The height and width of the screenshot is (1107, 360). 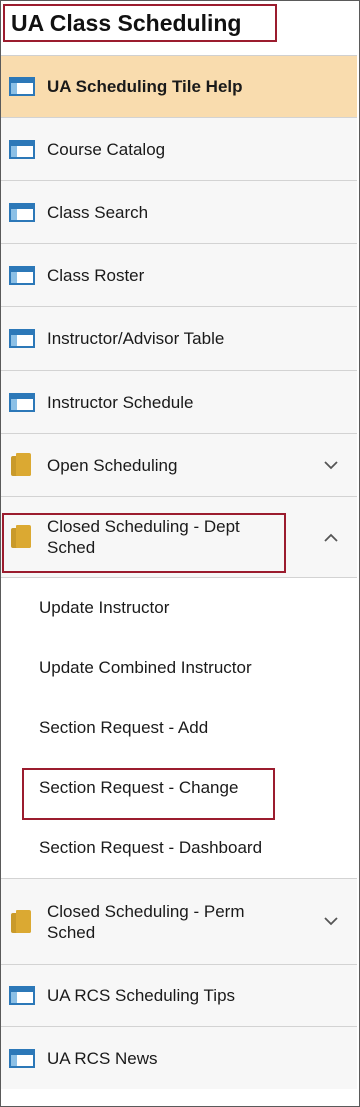 What do you see at coordinates (179, 275) in the screenshot?
I see `nav-item-class-roster: Class Roster` at bounding box center [179, 275].